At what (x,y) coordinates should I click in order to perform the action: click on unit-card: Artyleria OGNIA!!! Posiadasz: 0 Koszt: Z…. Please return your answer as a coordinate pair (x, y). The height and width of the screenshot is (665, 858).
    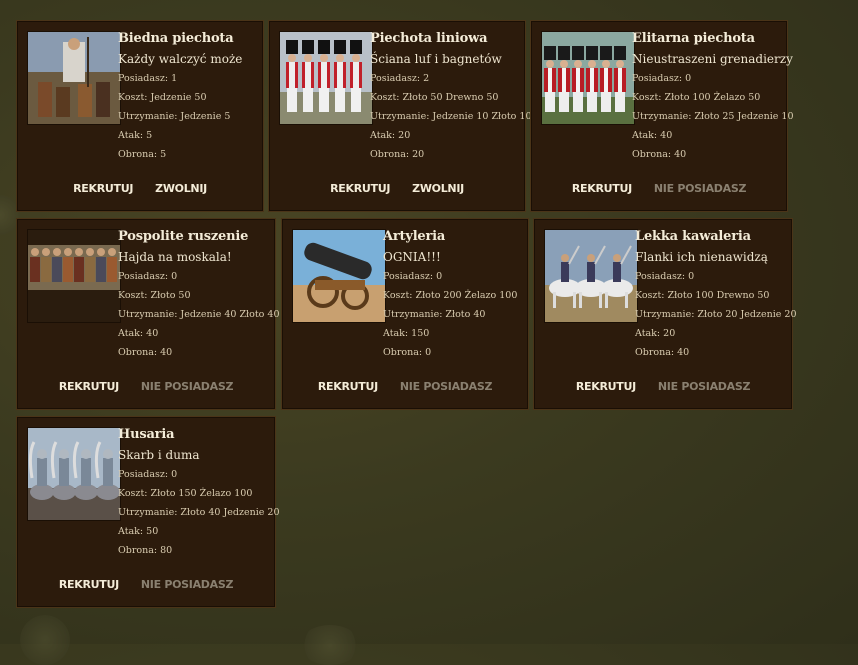
    Looking at the image, I should click on (405, 314).